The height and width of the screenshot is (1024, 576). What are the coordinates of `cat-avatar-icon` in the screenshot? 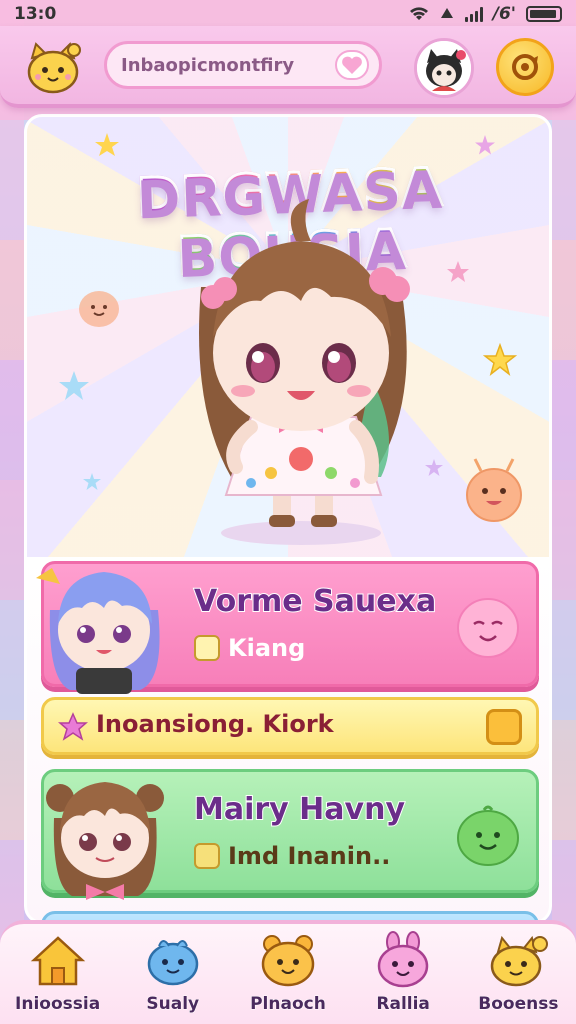 It's located at (444, 68).